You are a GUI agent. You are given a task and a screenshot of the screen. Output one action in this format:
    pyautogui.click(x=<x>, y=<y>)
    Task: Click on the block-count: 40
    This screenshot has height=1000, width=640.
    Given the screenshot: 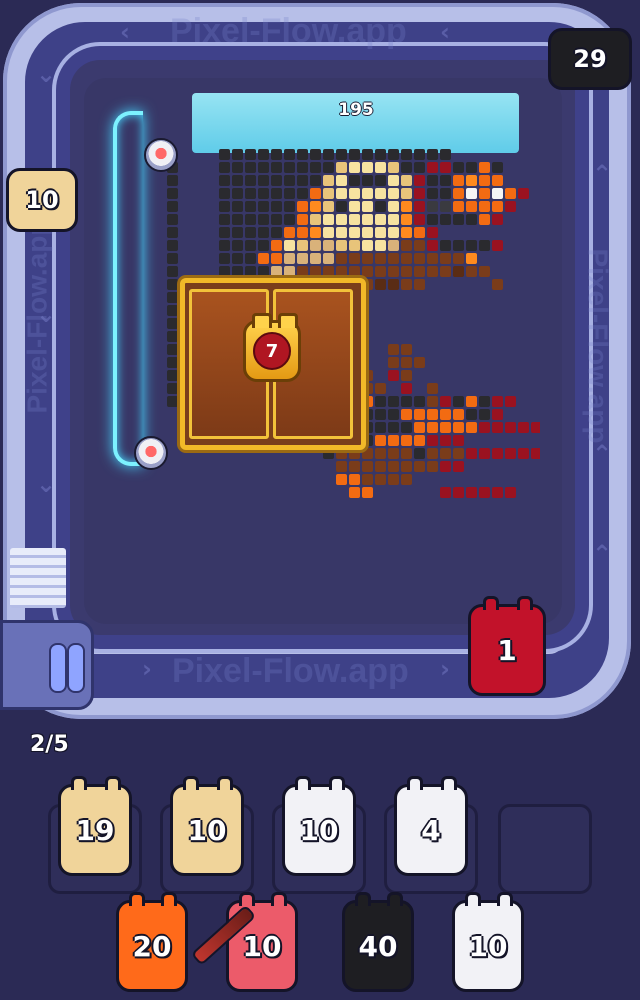 What is the action you would take?
    pyautogui.click(x=378, y=946)
    